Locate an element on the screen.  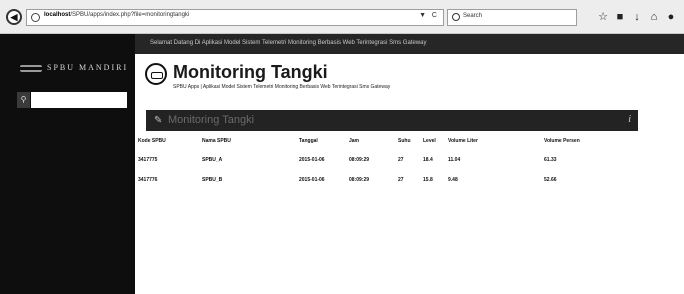
column-header: Suhu is located at coordinates (404, 141).